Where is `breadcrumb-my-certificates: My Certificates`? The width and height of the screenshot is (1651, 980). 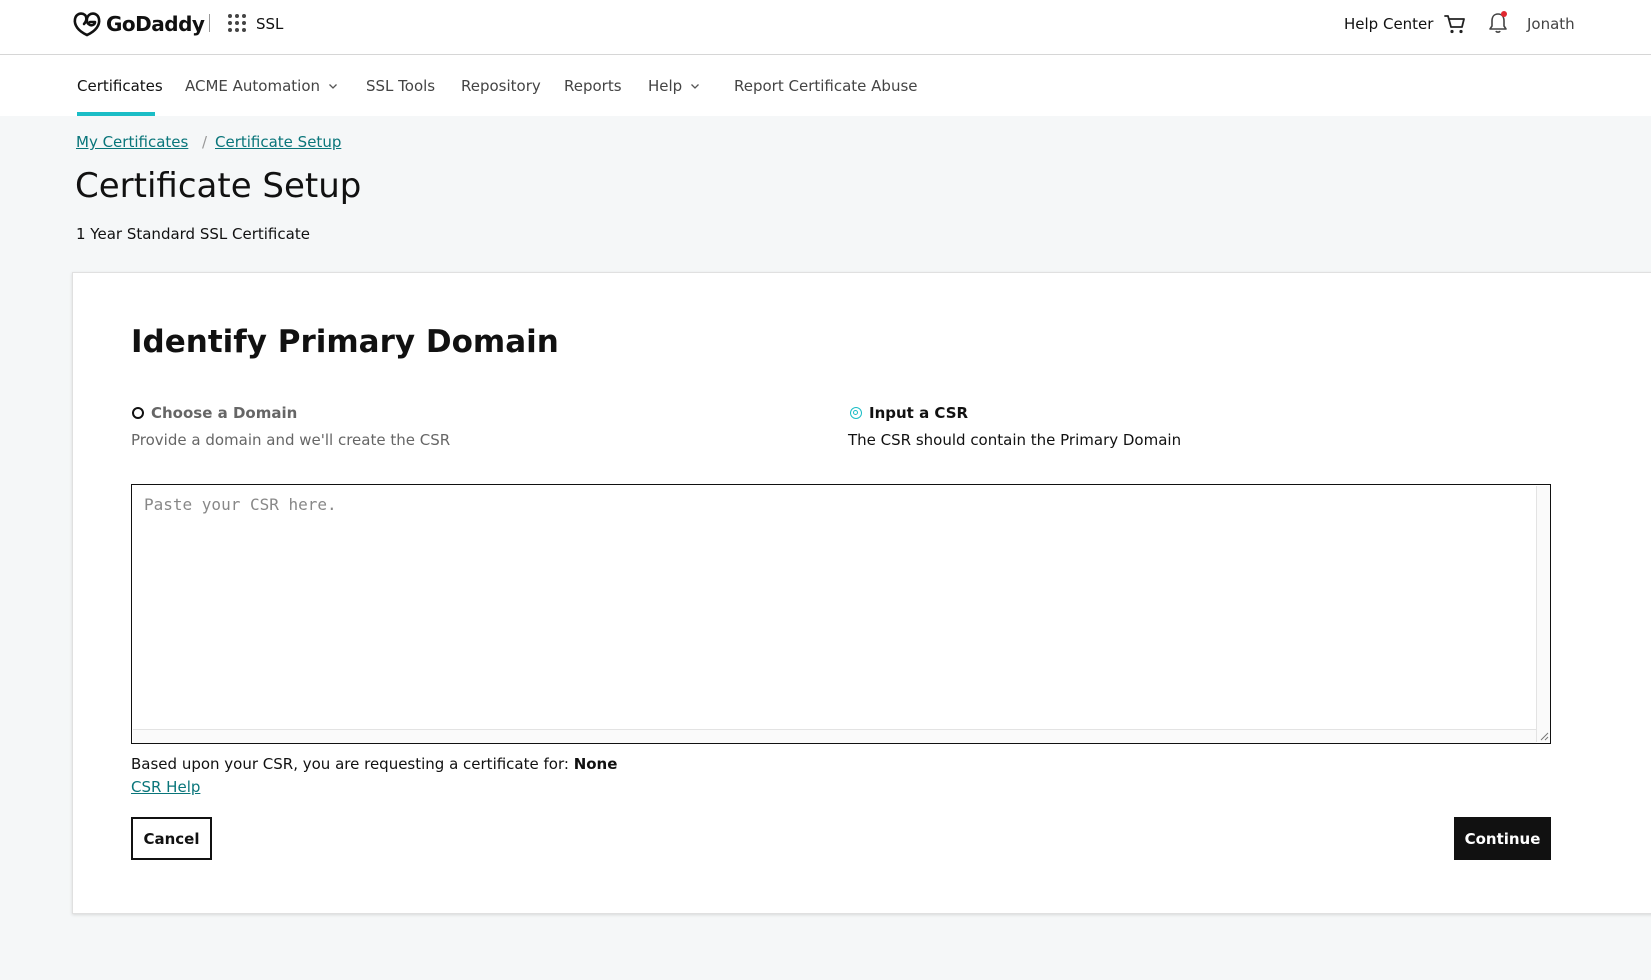
breadcrumb-my-certificates: My Certificates is located at coordinates (132, 142).